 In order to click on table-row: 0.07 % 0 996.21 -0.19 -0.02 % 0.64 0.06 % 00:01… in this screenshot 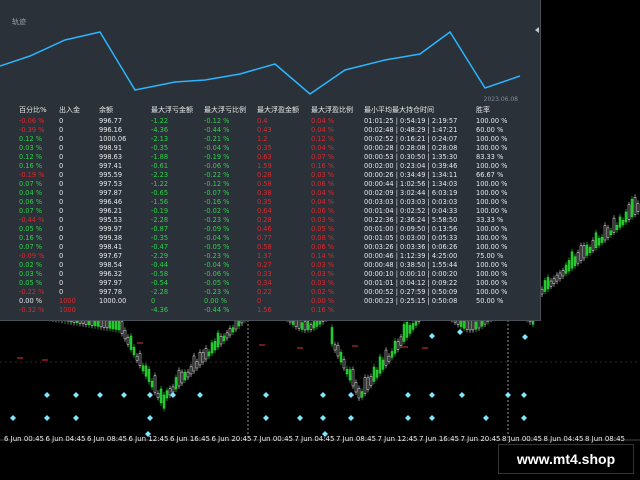, I will do `click(270, 211)`.